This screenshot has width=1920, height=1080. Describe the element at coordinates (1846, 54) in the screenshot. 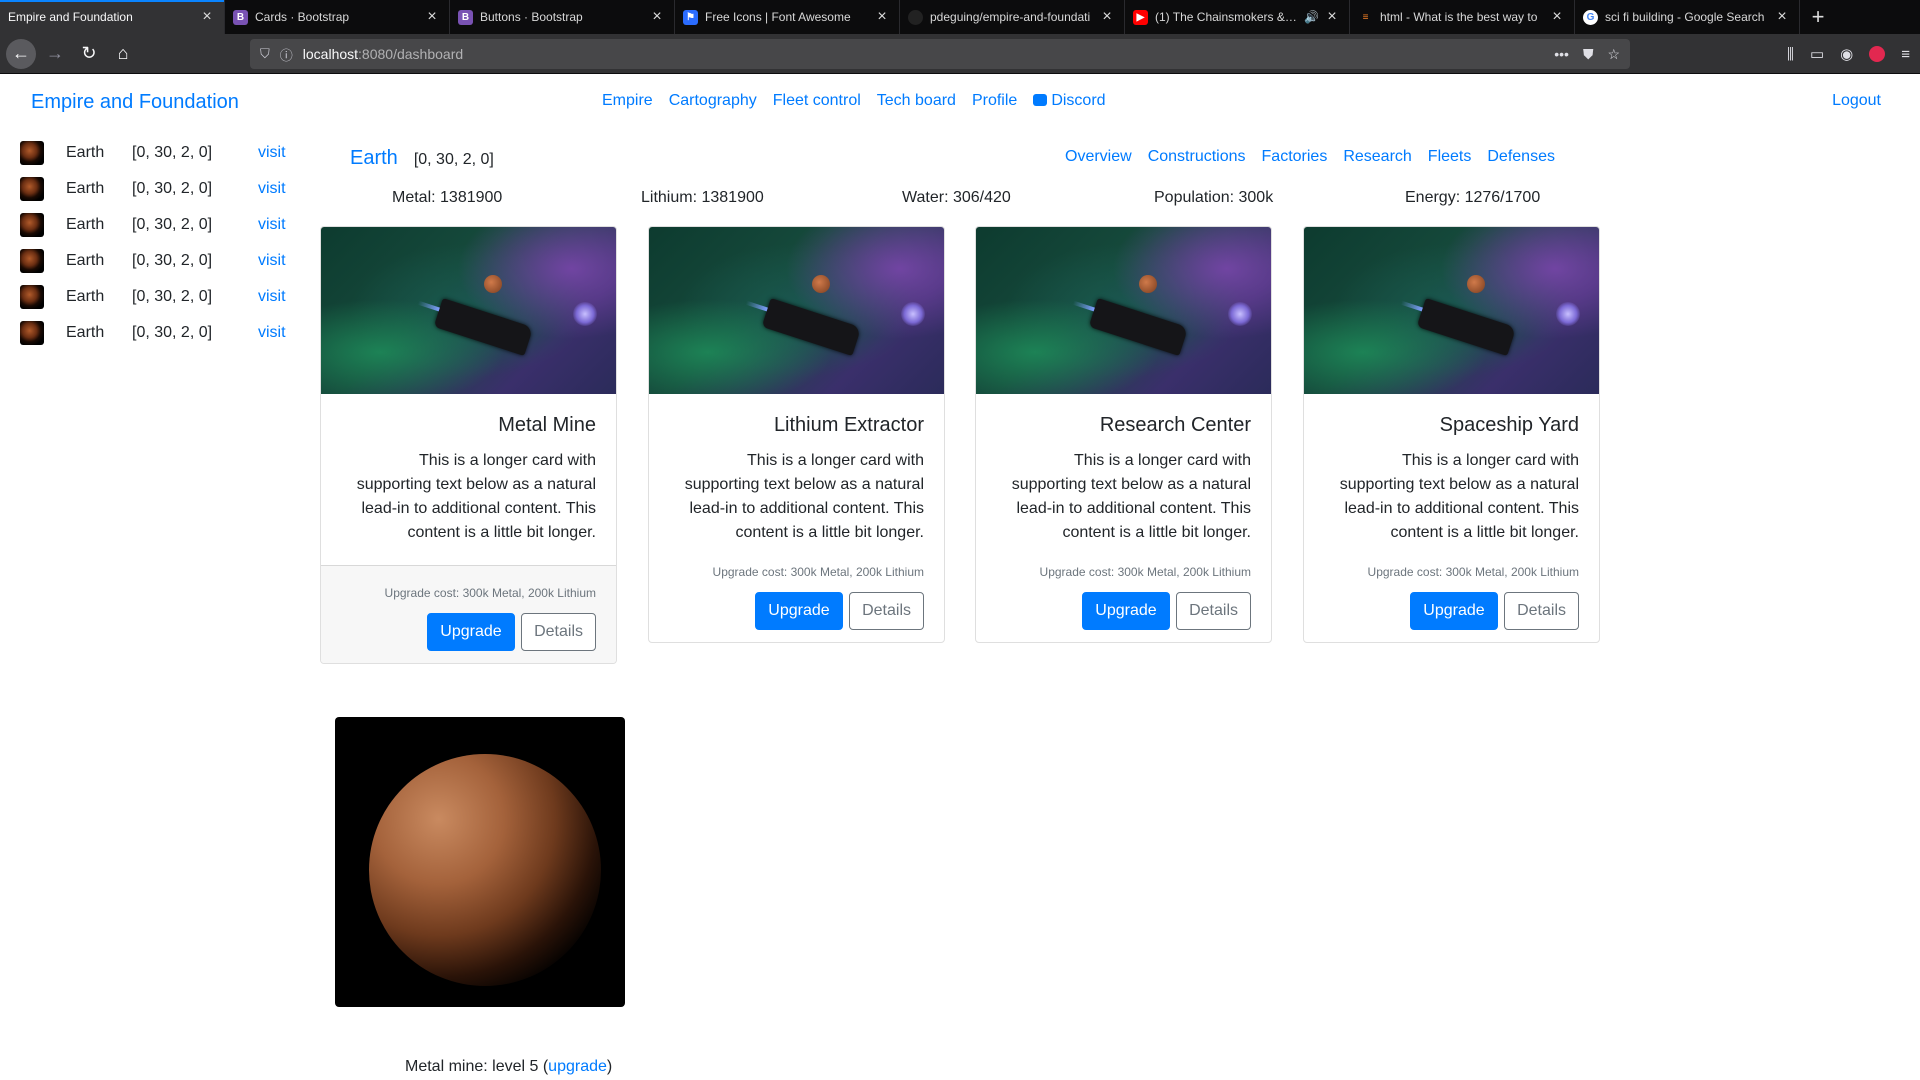

I see `account-icon: ◉` at that location.